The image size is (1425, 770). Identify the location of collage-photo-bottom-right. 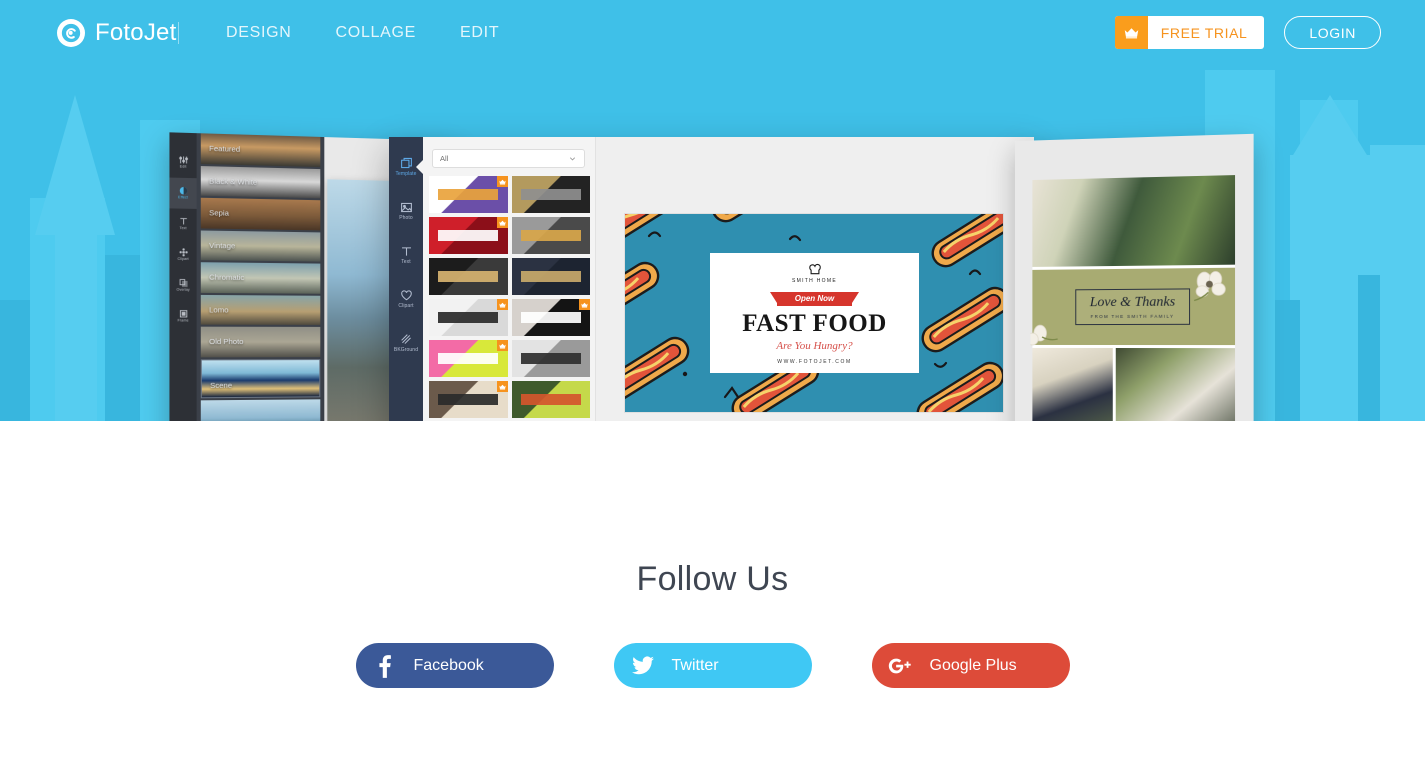
(1175, 384).